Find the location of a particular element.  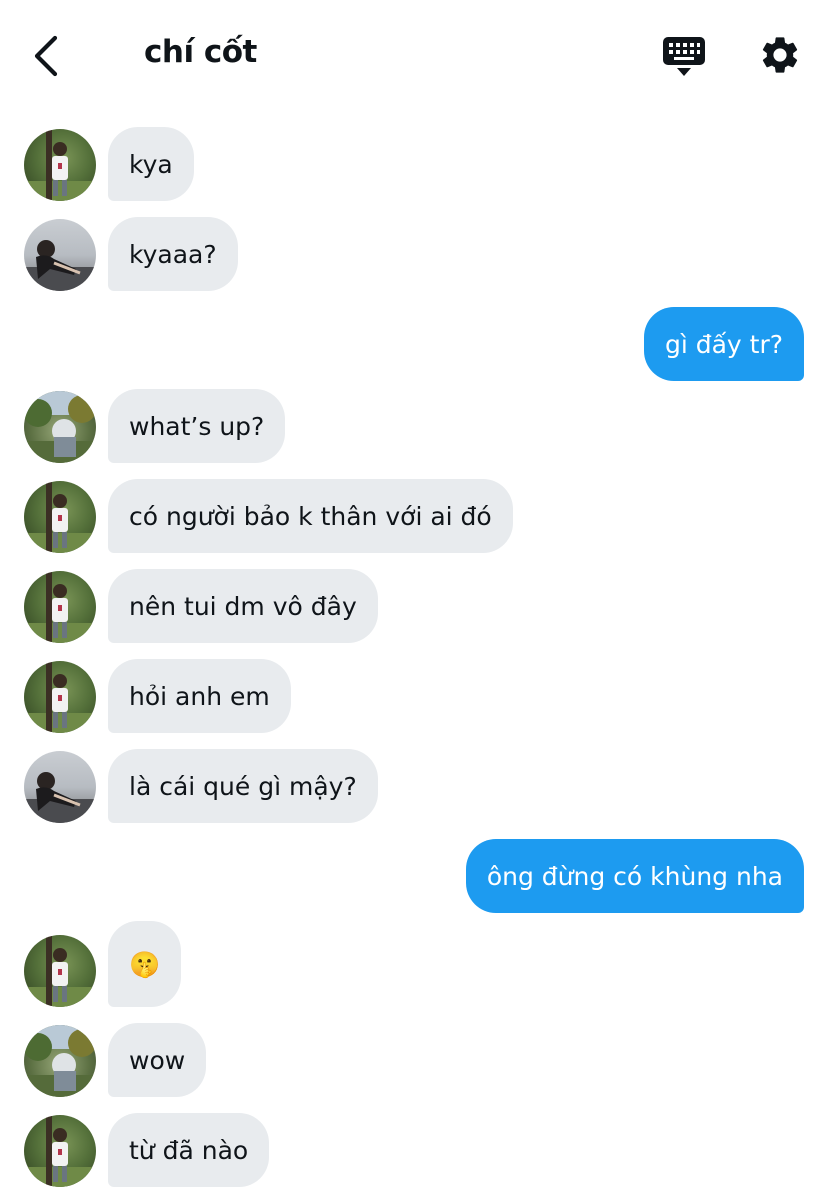

message-bubble: kyaaa? is located at coordinates (173, 254).